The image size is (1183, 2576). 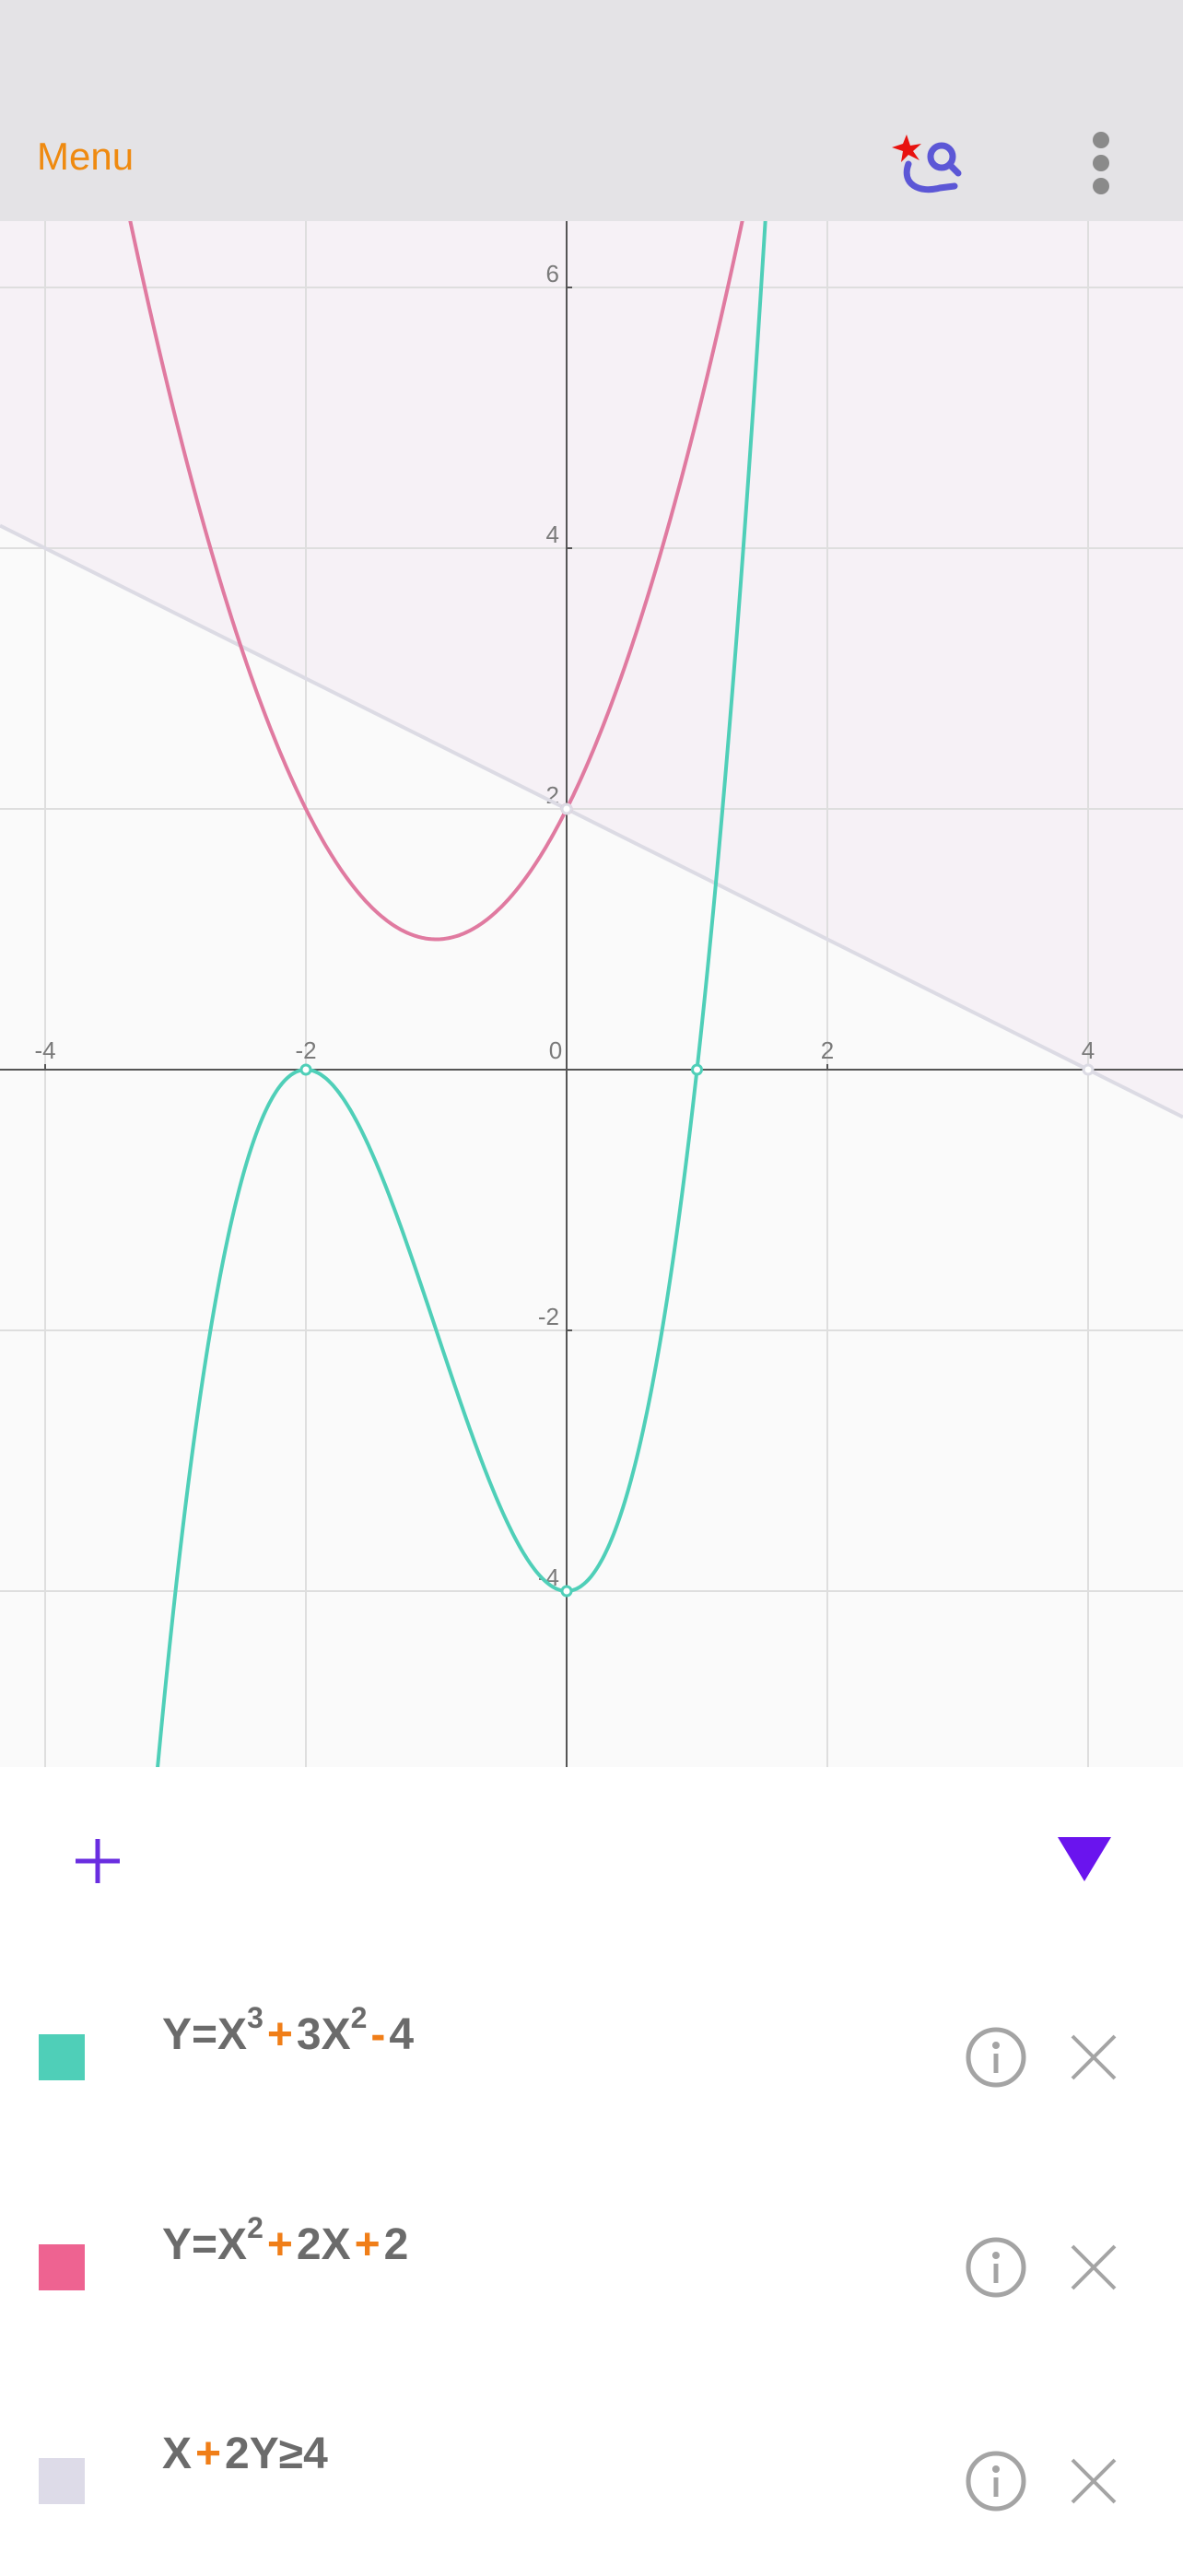 What do you see at coordinates (86, 157) in the screenshot?
I see `menu-button: Menu` at bounding box center [86, 157].